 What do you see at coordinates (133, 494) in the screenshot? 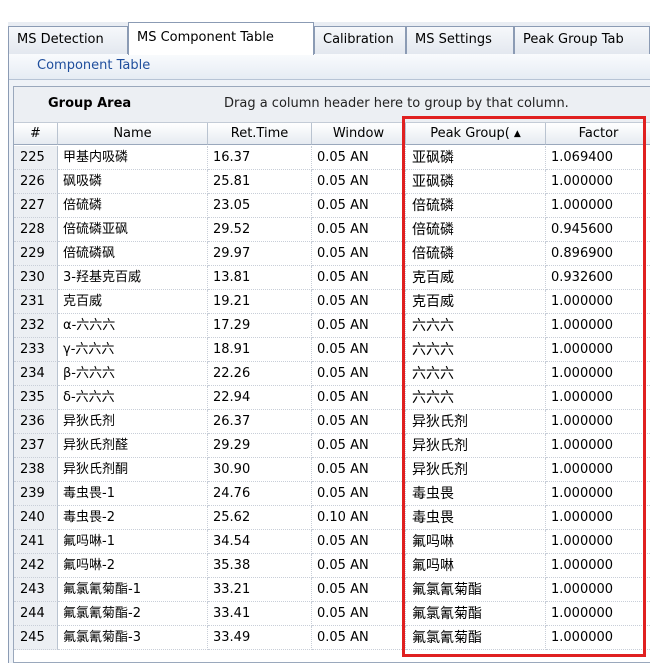
I see `name-cell: 毒虫畏-1` at bounding box center [133, 494].